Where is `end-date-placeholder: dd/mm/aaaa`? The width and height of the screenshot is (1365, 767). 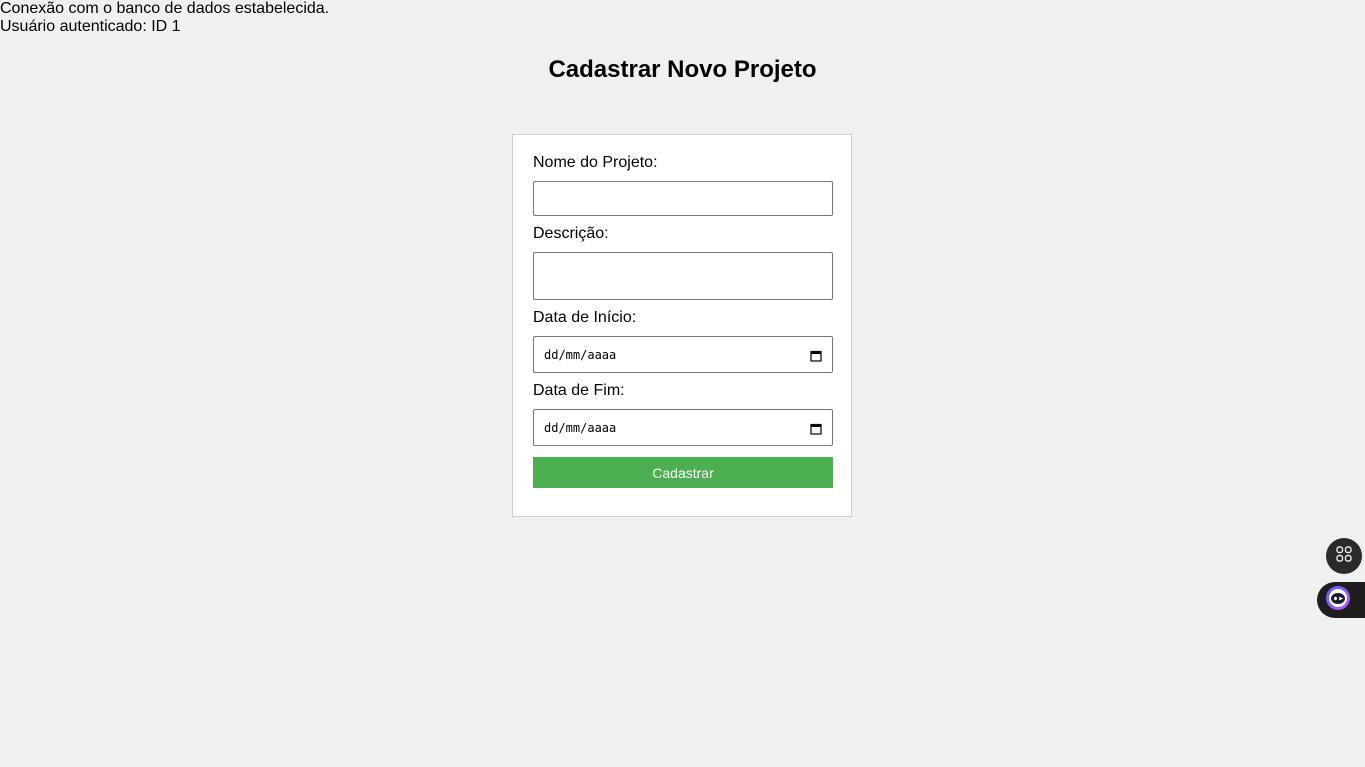
end-date-placeholder: dd/mm/aaaa is located at coordinates (580, 427).